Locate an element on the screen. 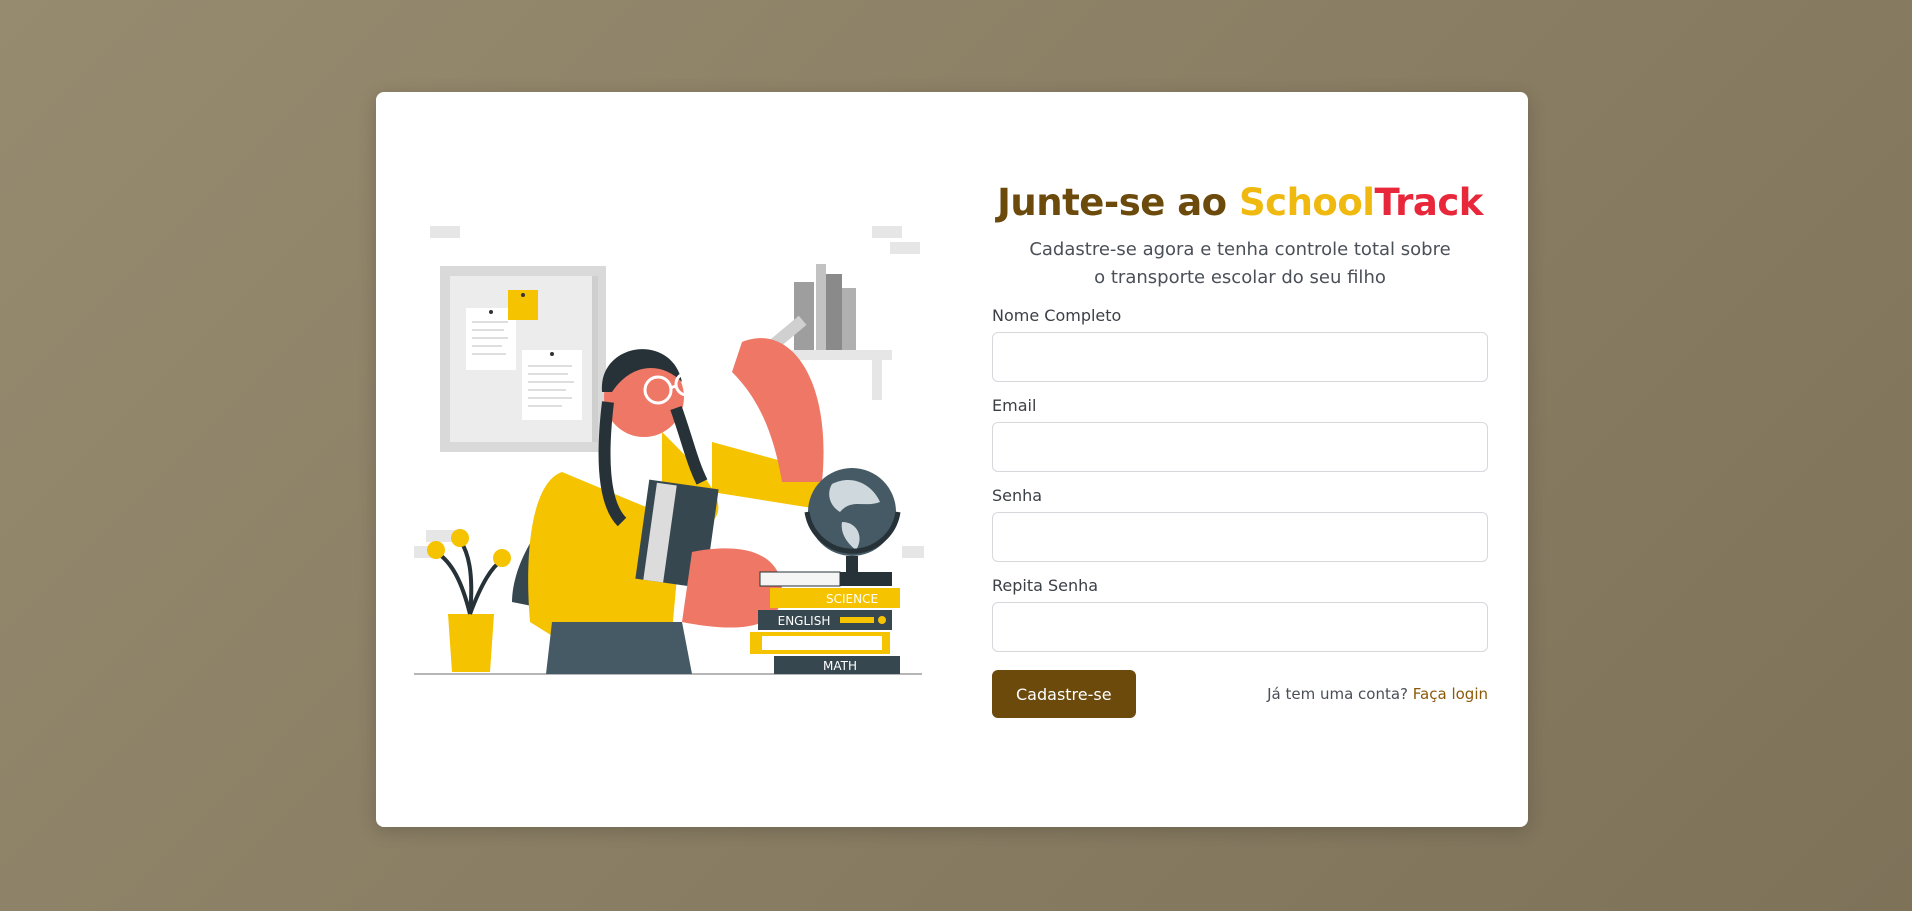  login-link: Faça login is located at coordinates (1450, 694).